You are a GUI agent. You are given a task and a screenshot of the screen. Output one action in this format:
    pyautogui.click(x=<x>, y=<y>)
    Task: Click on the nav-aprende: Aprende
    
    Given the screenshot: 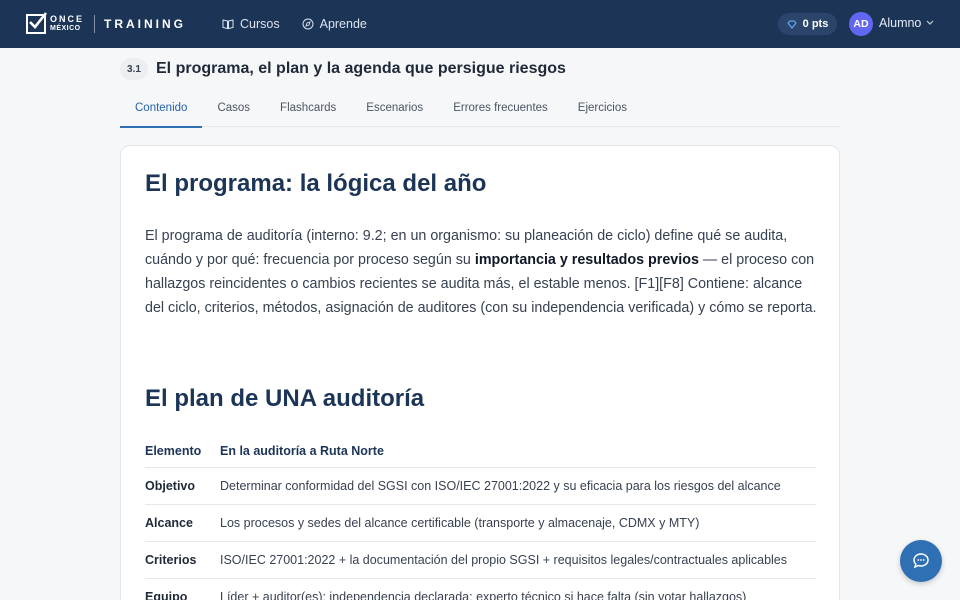 What is the action you would take?
    pyautogui.click(x=334, y=24)
    